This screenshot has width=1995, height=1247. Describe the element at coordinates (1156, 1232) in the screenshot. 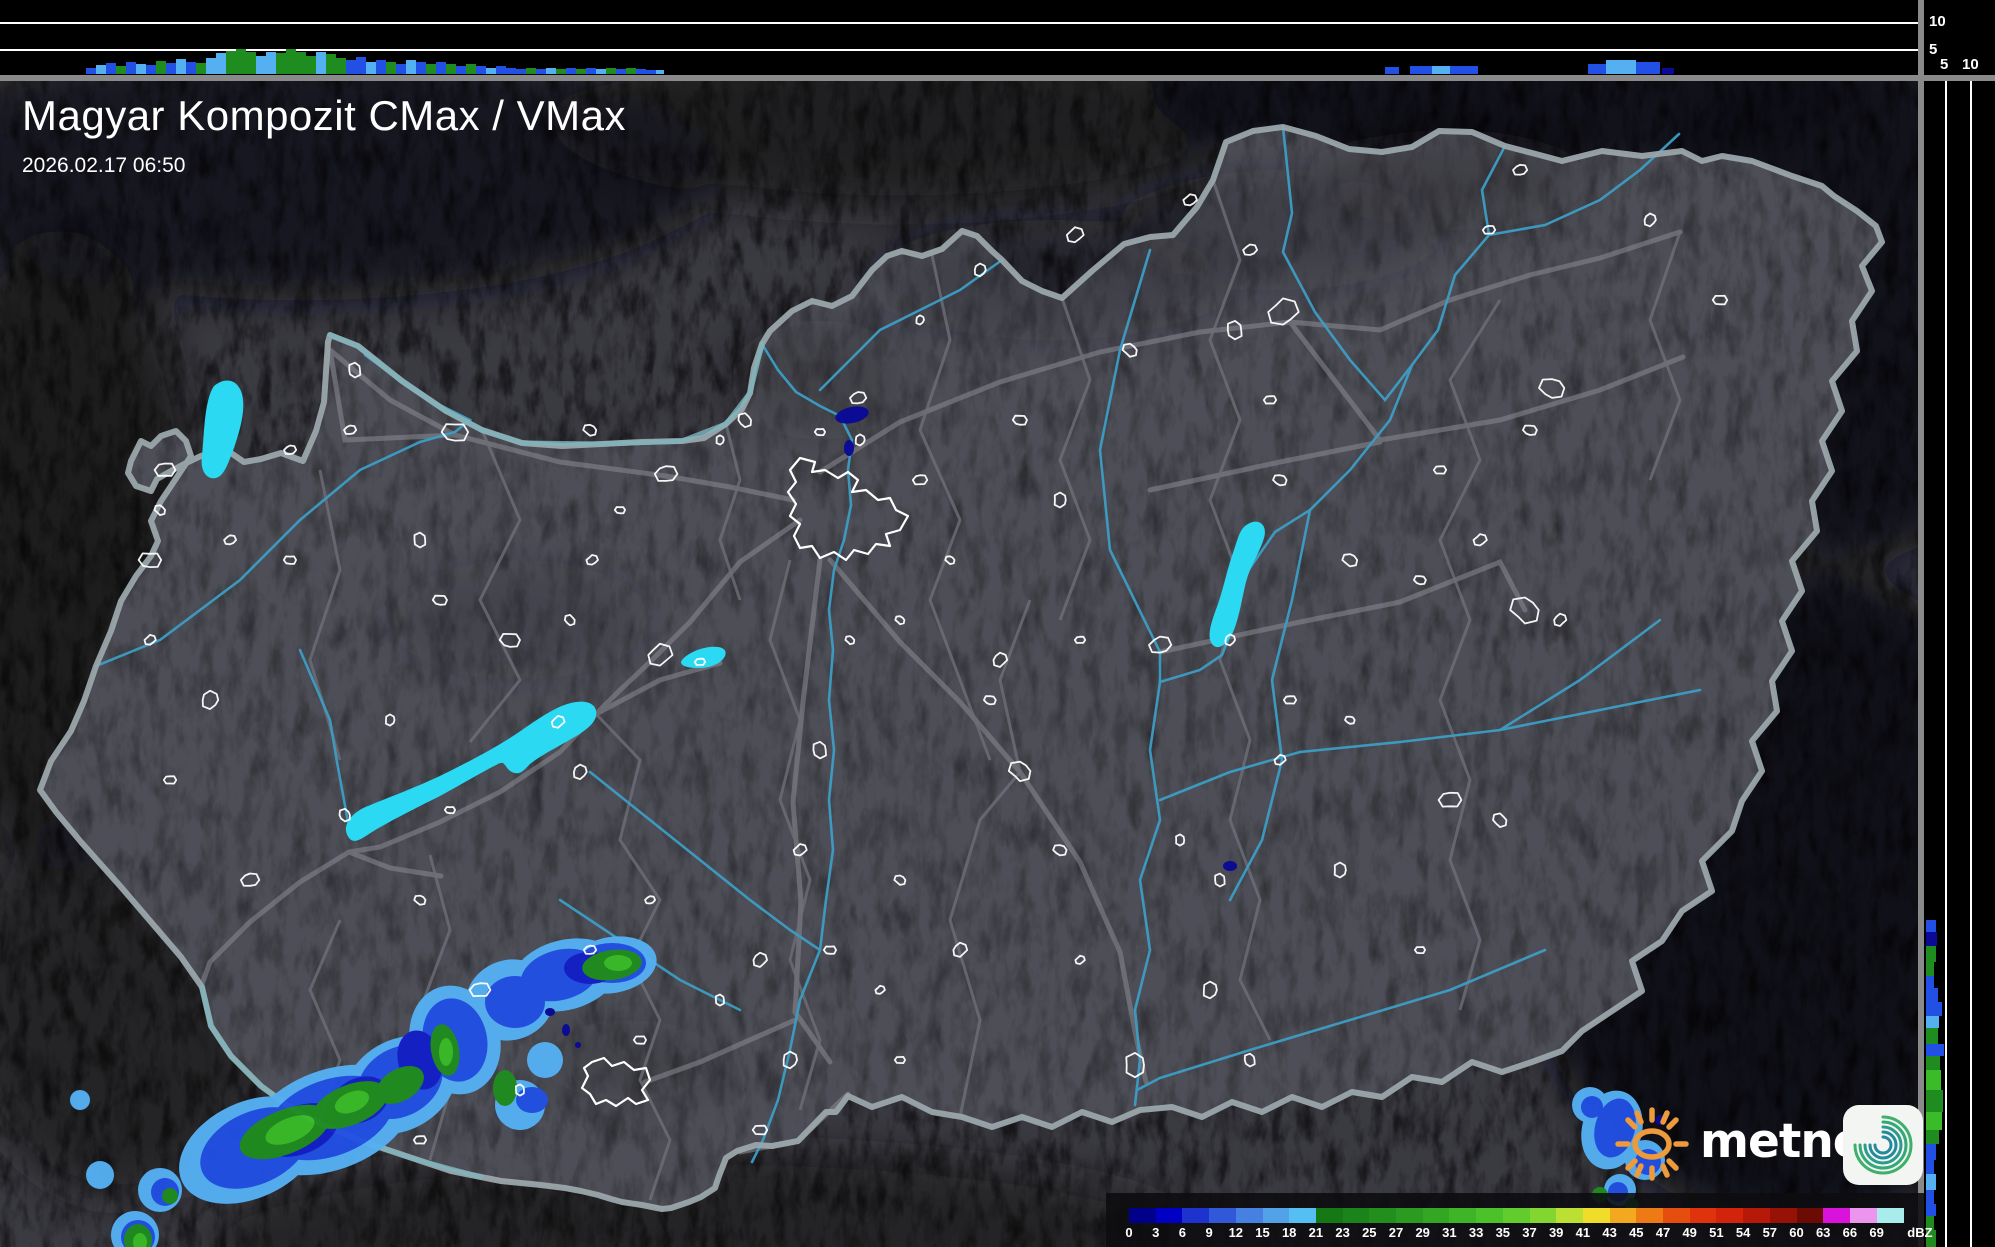

I see `legend-value-label: 3` at that location.